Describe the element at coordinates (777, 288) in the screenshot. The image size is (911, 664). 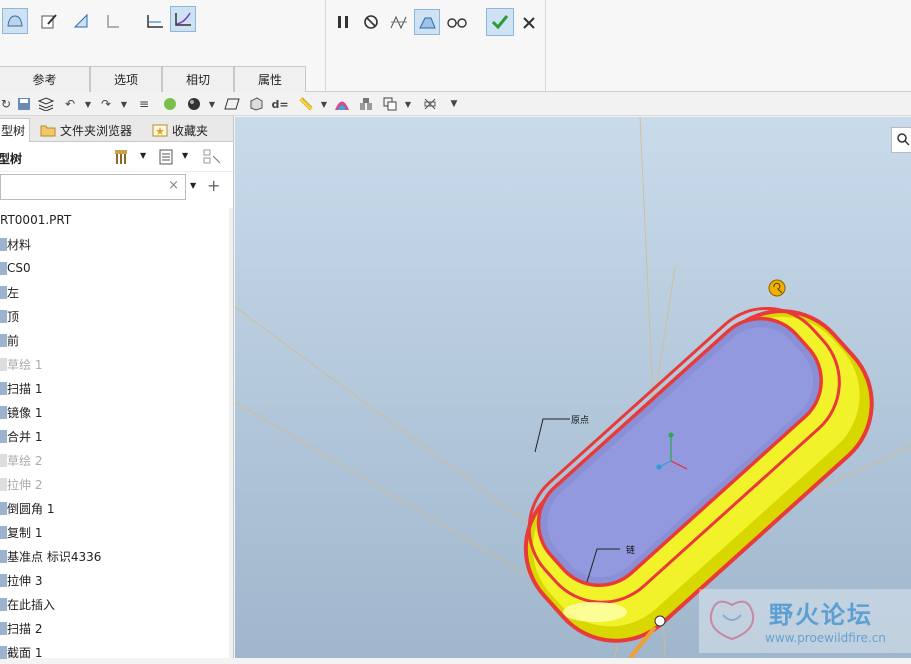
I see `start-point-marker` at that location.